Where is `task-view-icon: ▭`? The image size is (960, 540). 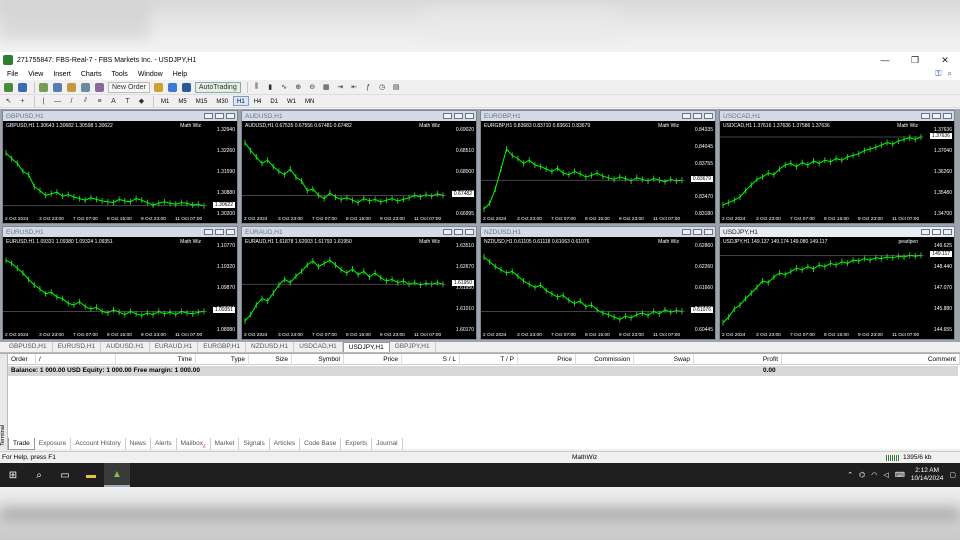
task-view-icon: ▭ is located at coordinates (65, 475).